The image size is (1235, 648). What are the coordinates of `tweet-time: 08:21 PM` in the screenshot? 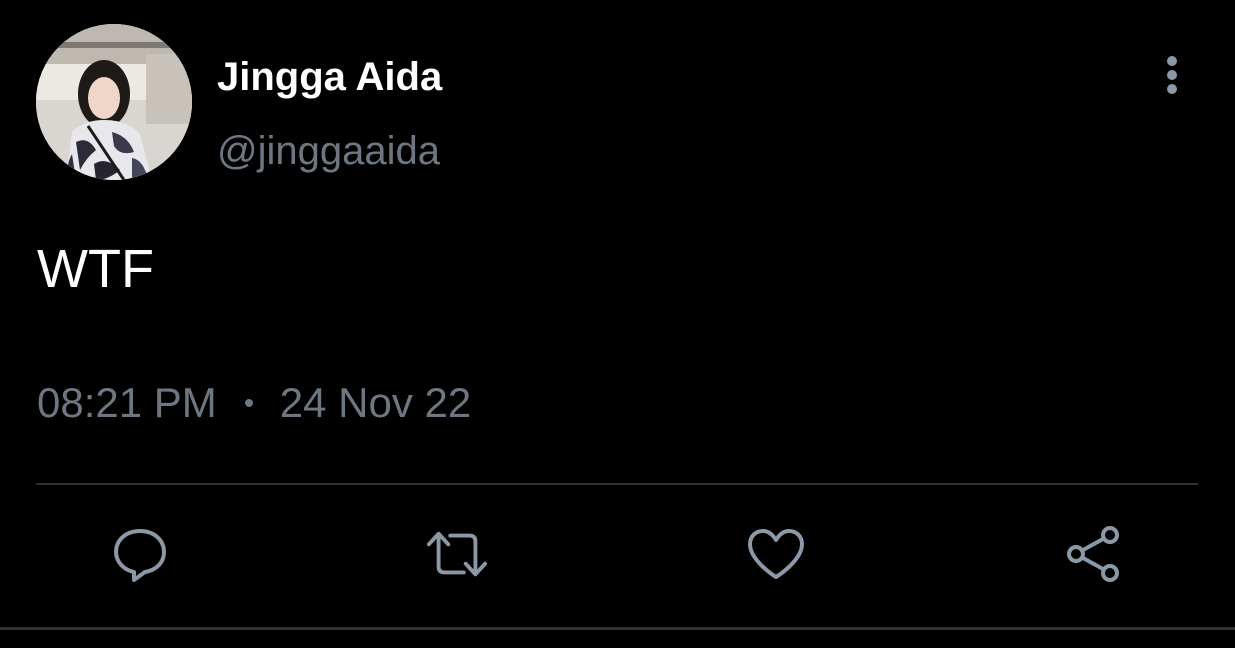 It's located at (127, 402).